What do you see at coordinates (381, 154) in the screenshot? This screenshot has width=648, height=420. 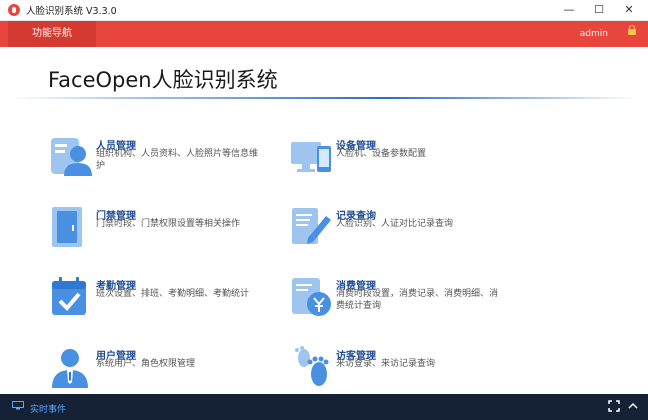 I see `module-description: 人脸机、设备参数配置` at bounding box center [381, 154].